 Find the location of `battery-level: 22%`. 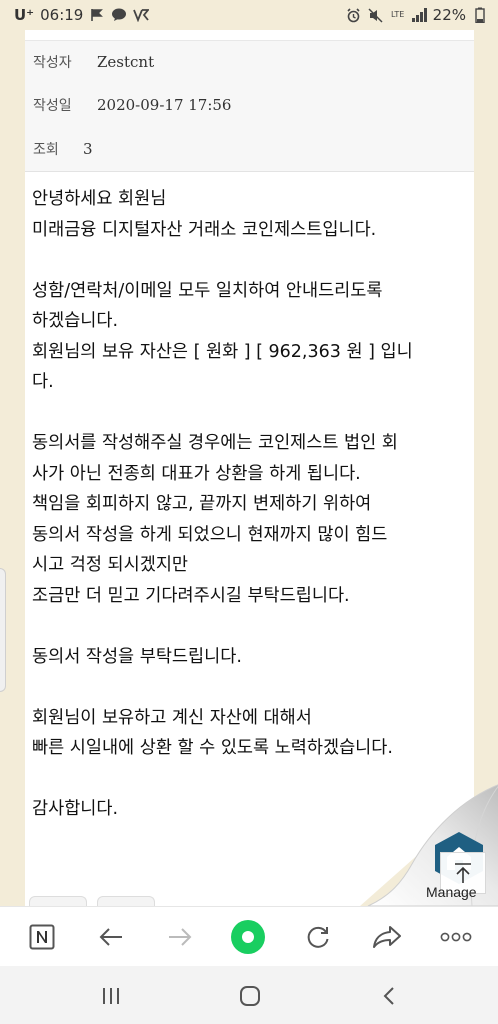

battery-level: 22% is located at coordinates (449, 15).